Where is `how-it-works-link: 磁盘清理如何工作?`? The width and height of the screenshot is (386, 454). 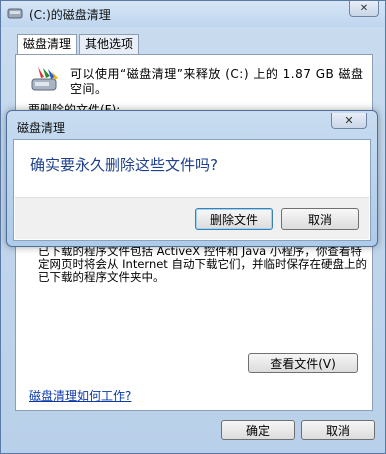
how-it-works-link: 磁盘清理如何工作? is located at coordinates (80, 395).